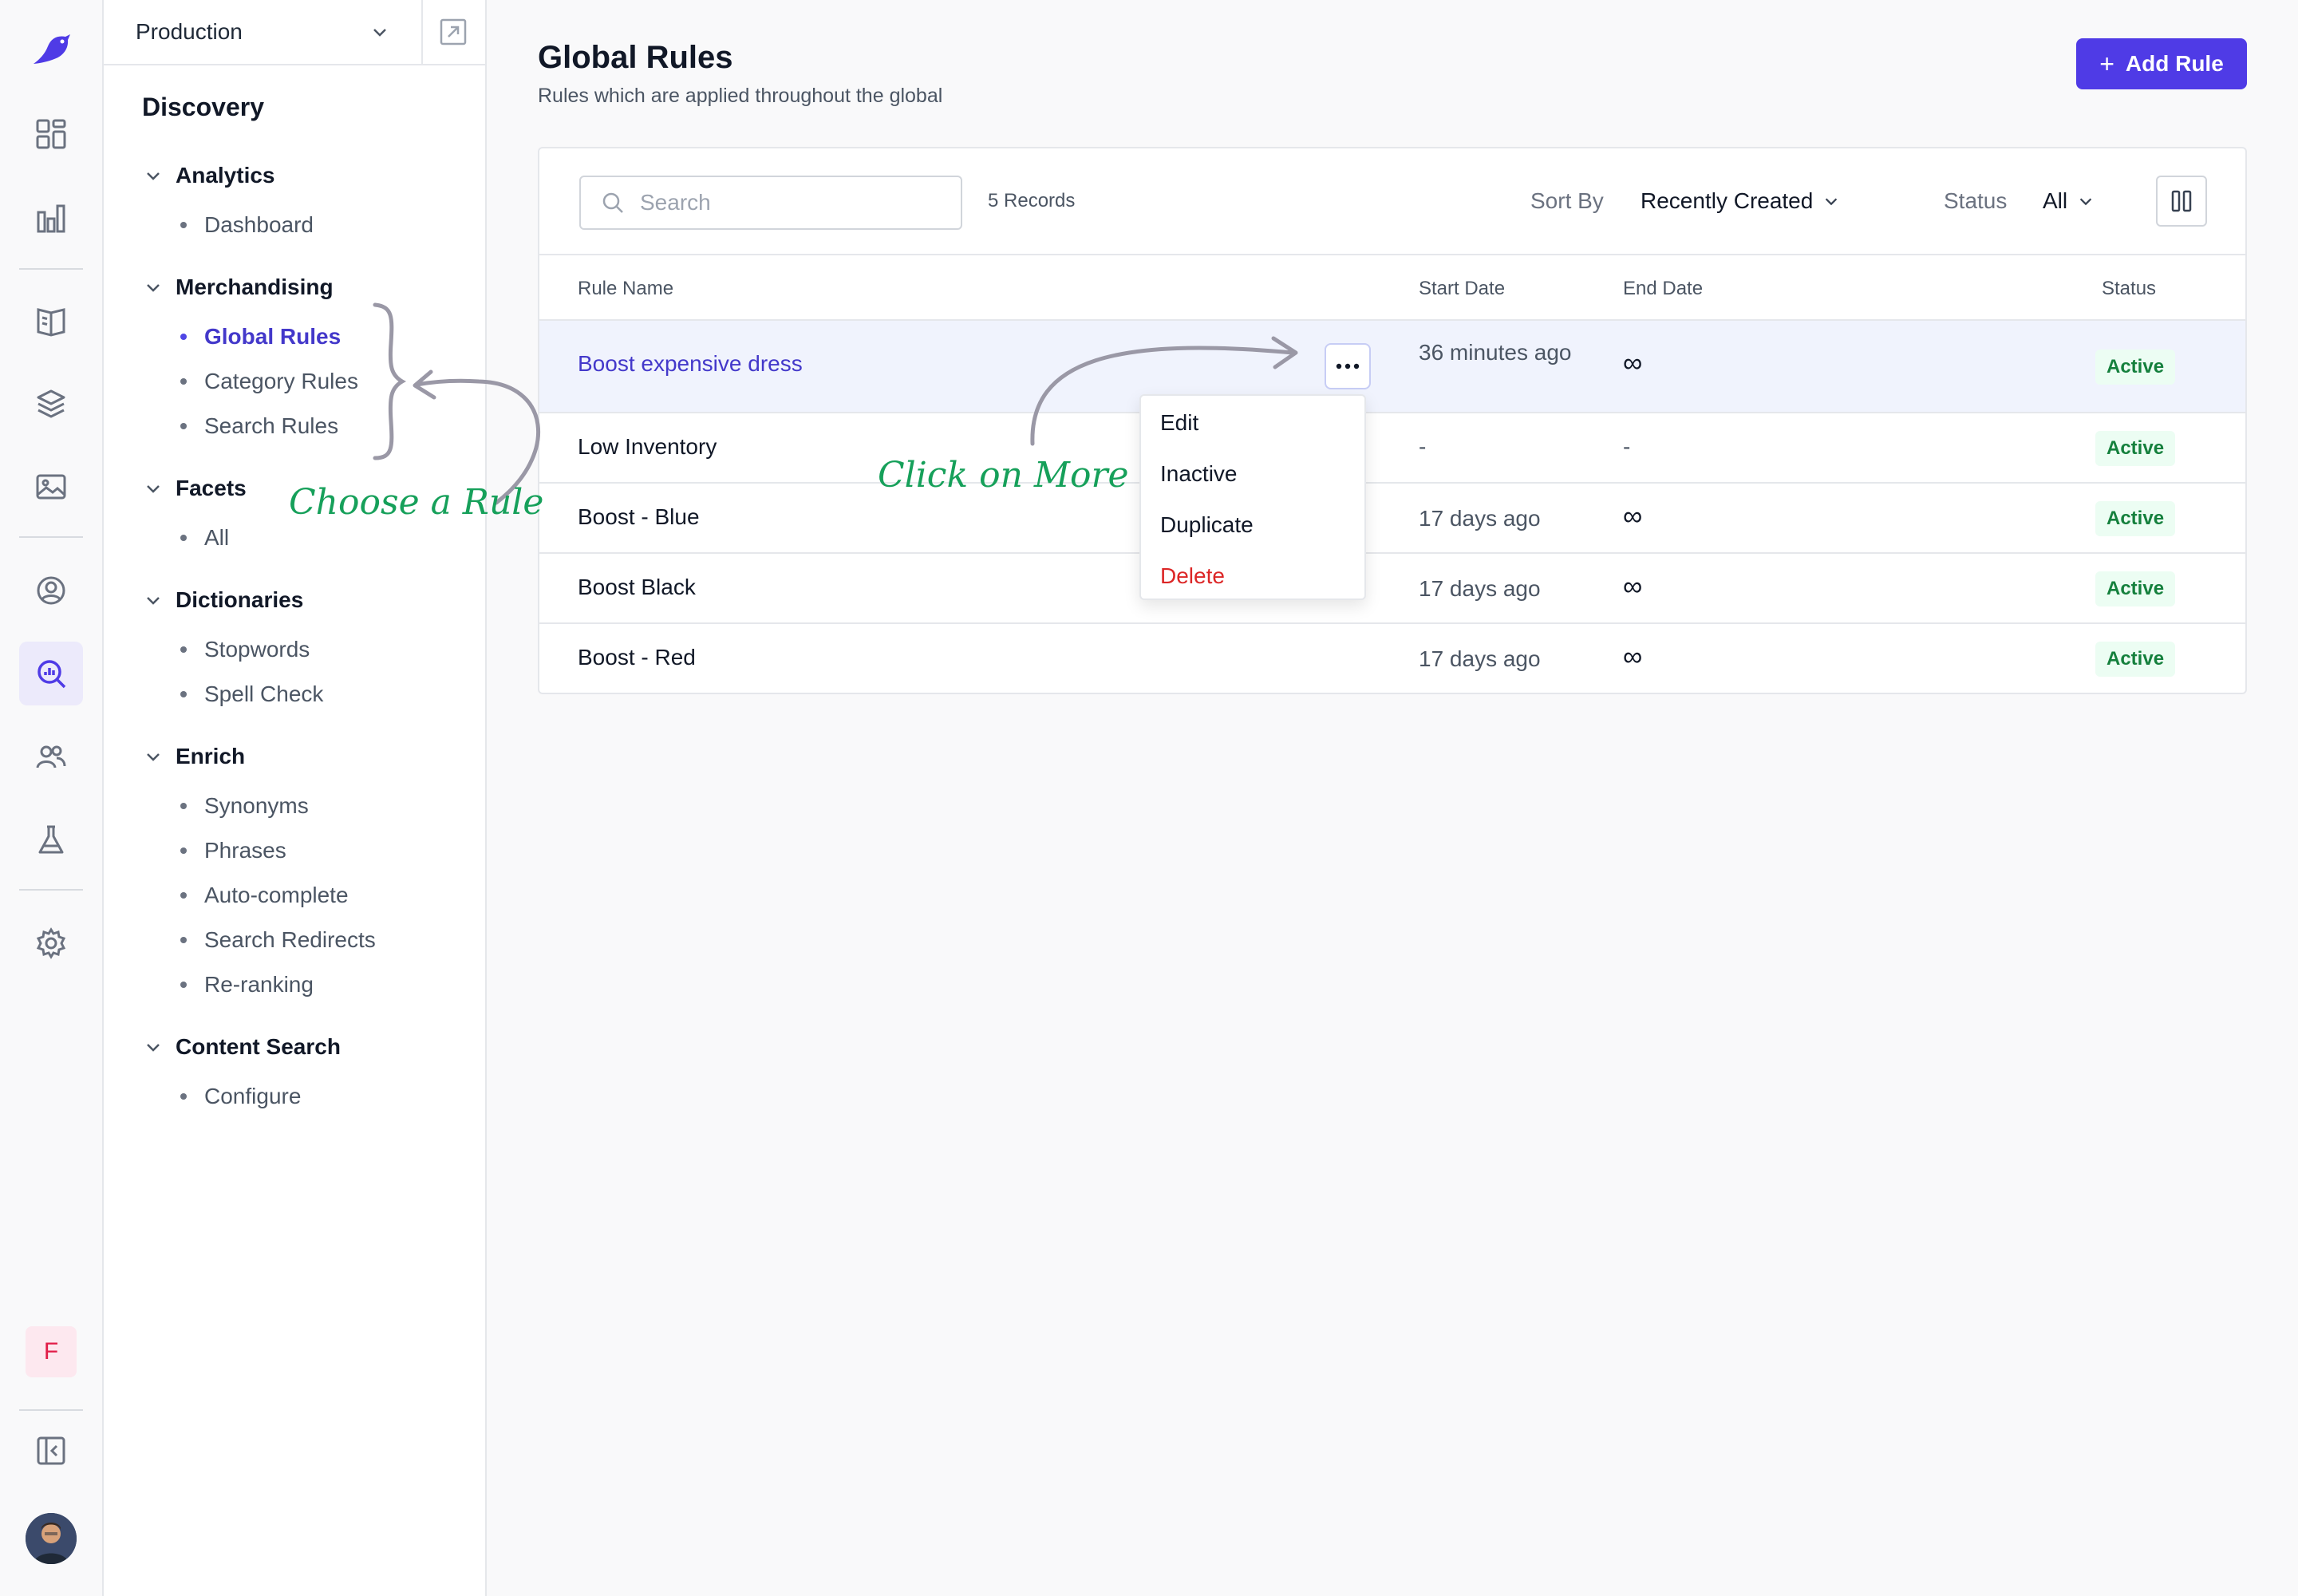 The image size is (2298, 1596). What do you see at coordinates (2182, 201) in the screenshot?
I see `columns-toggle-button` at bounding box center [2182, 201].